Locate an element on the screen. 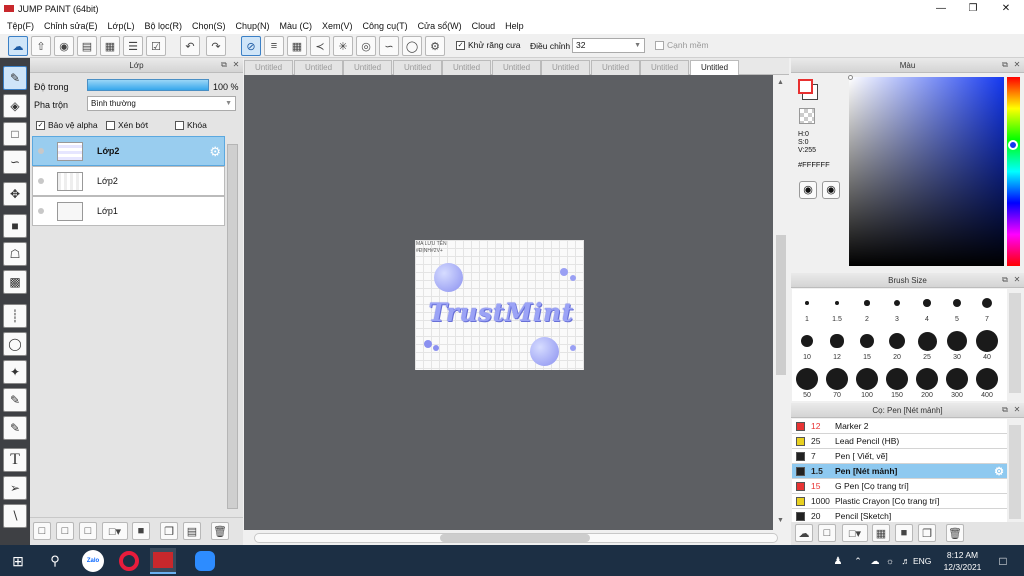 The height and width of the screenshot is (576, 1024). lasso-selection-icon: ◯ is located at coordinates (15, 344).